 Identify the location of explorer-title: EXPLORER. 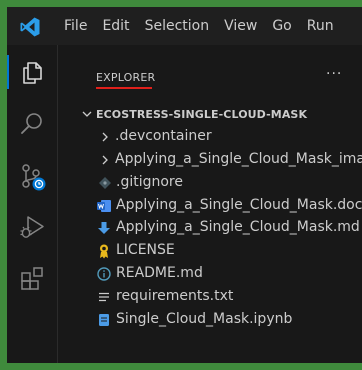
(126, 77).